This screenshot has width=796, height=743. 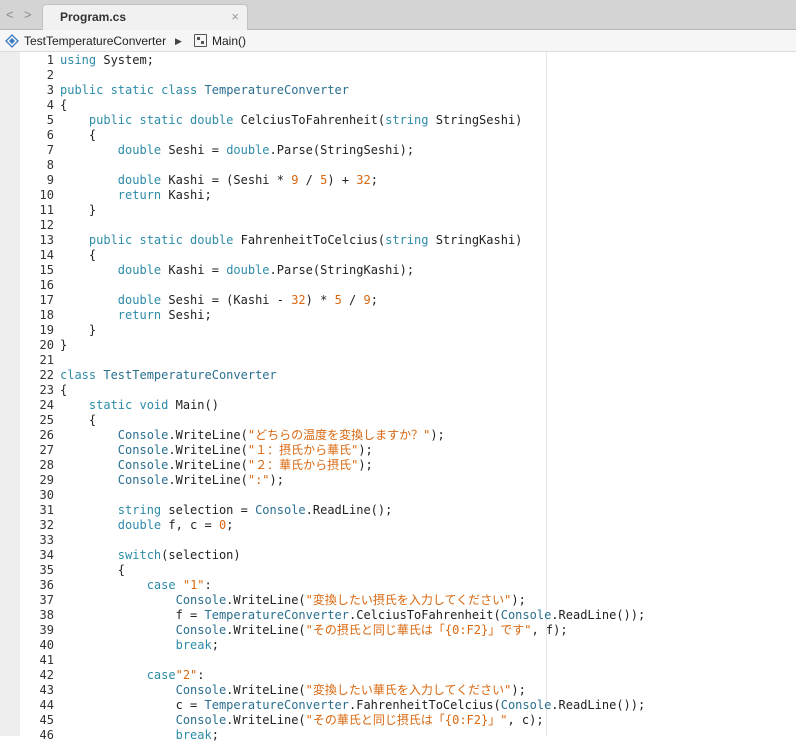 What do you see at coordinates (46, 480) in the screenshot?
I see `line-number: 29` at bounding box center [46, 480].